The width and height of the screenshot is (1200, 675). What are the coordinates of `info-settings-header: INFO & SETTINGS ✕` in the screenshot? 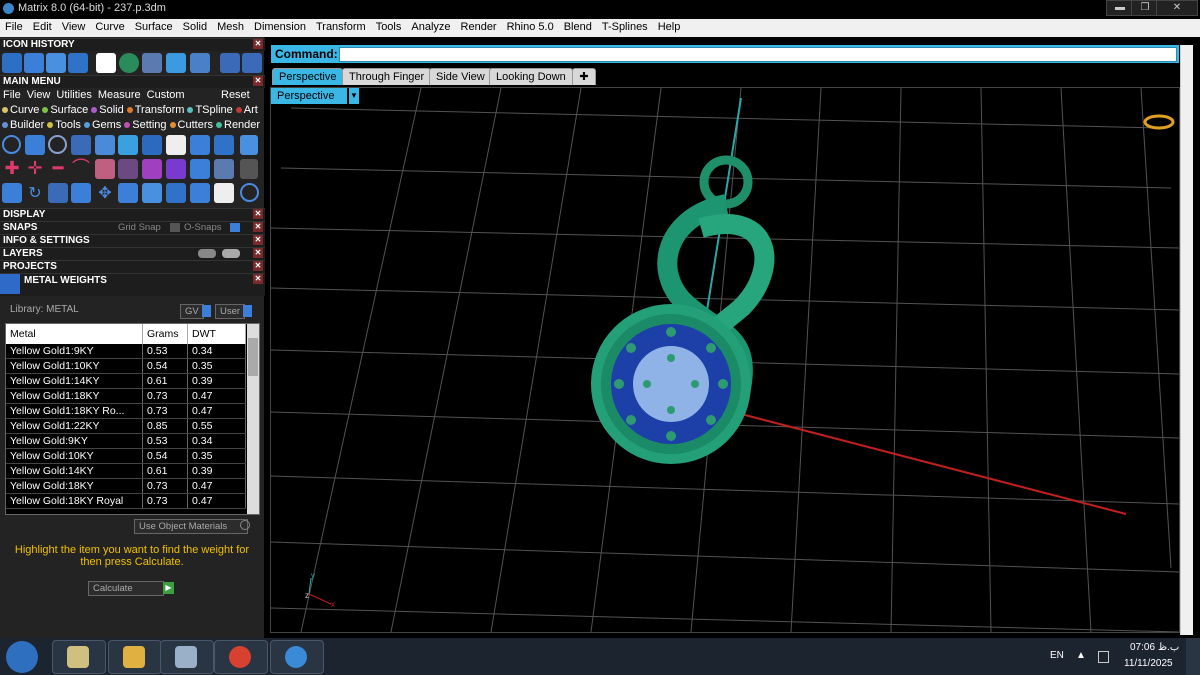 It's located at (132, 240).